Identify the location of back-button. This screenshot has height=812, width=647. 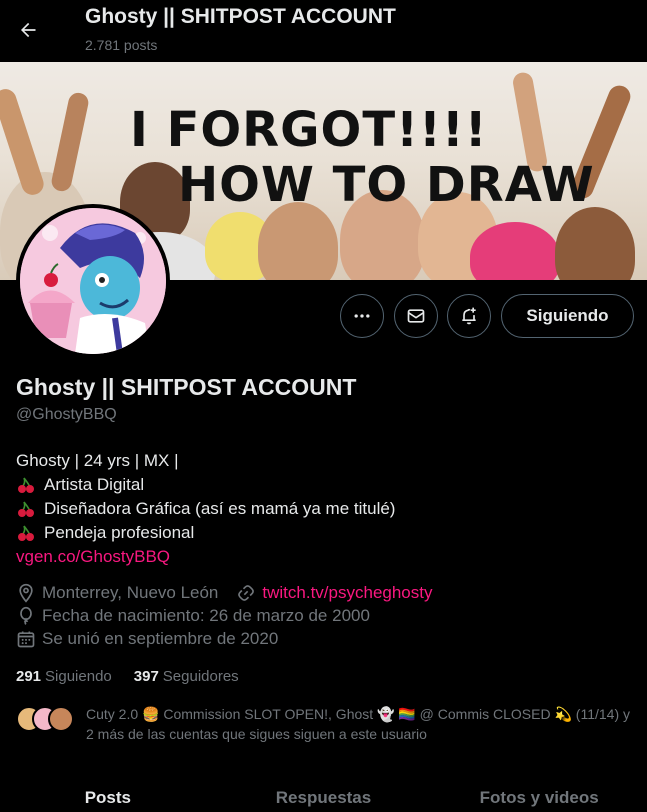
(28, 30).